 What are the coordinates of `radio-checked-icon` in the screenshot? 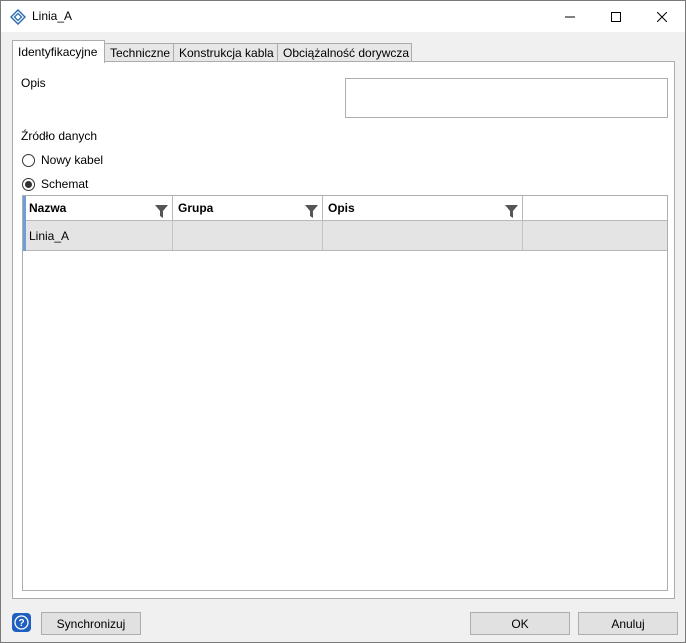 It's located at (28, 184).